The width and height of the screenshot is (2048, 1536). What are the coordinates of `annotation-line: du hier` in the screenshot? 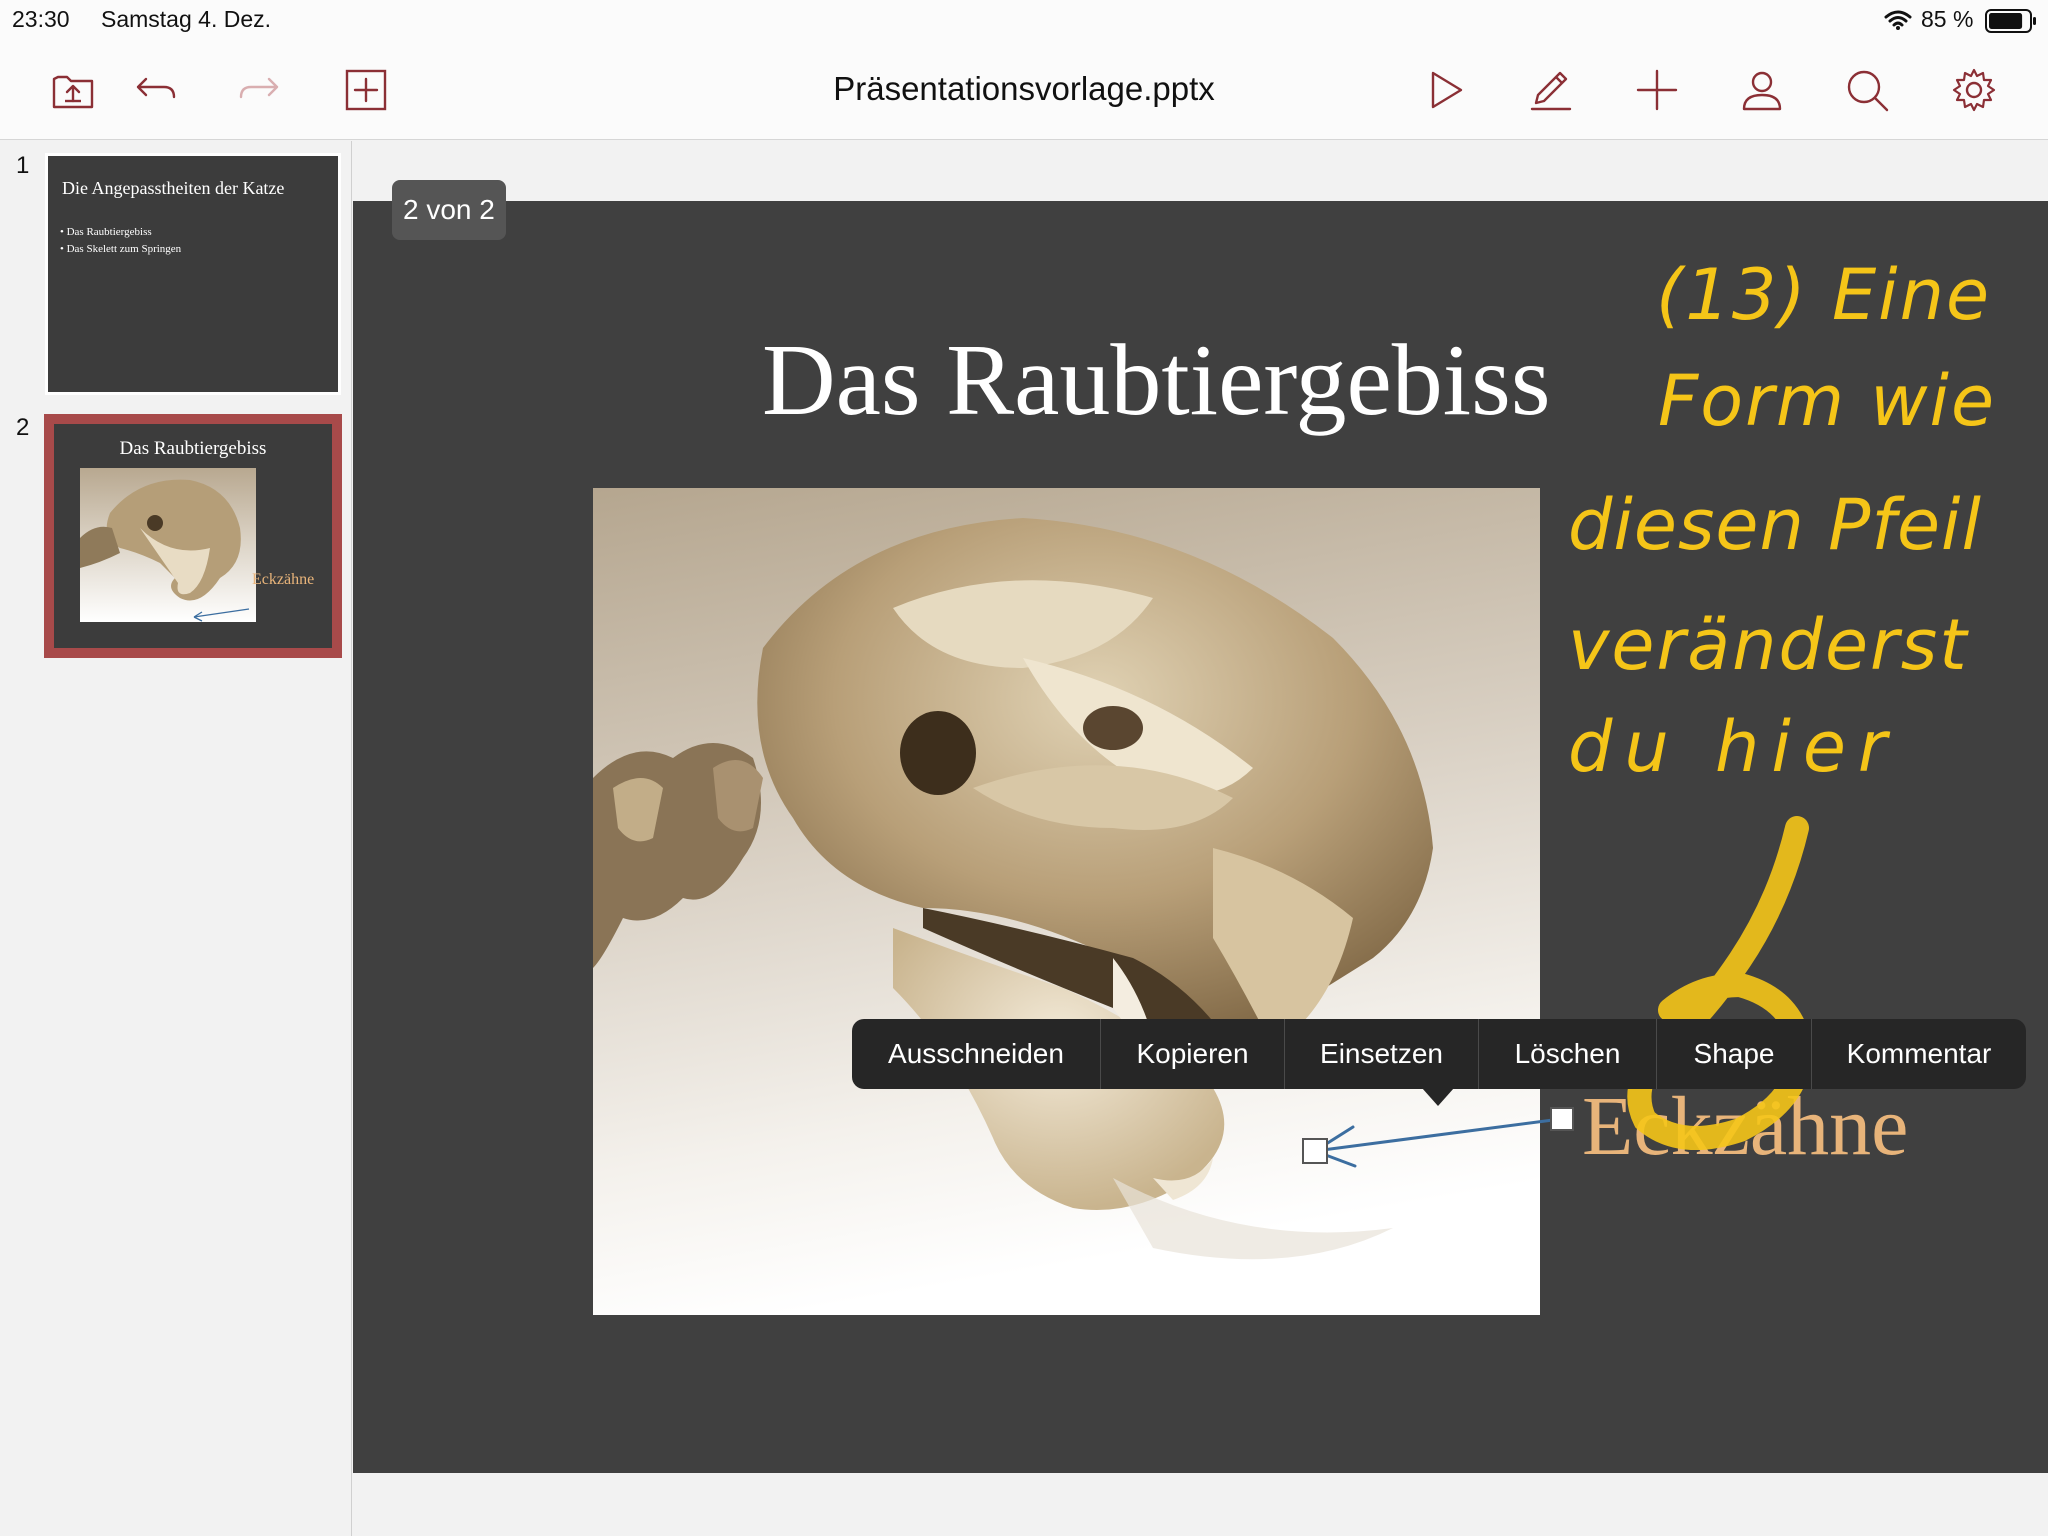 It's located at (1733, 747).